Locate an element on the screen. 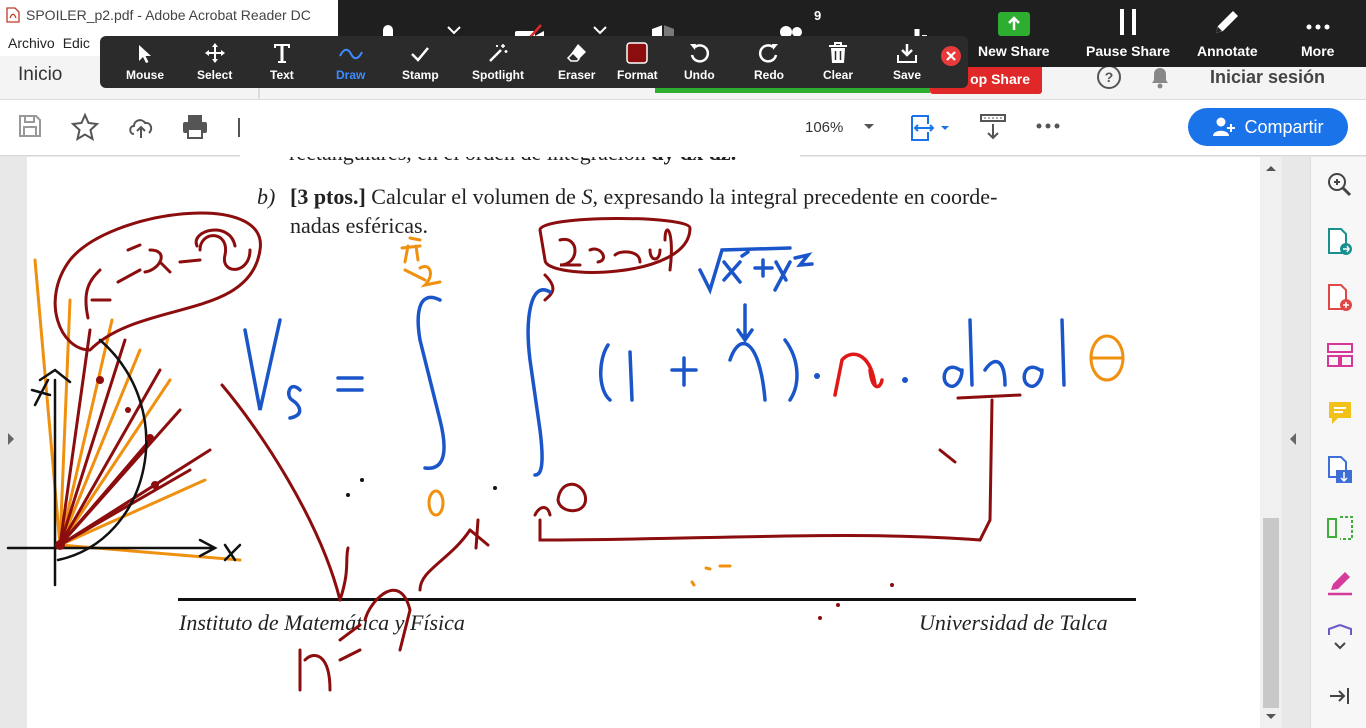 The width and height of the screenshot is (1366, 728). tool-save: Save is located at coordinates (907, 62).